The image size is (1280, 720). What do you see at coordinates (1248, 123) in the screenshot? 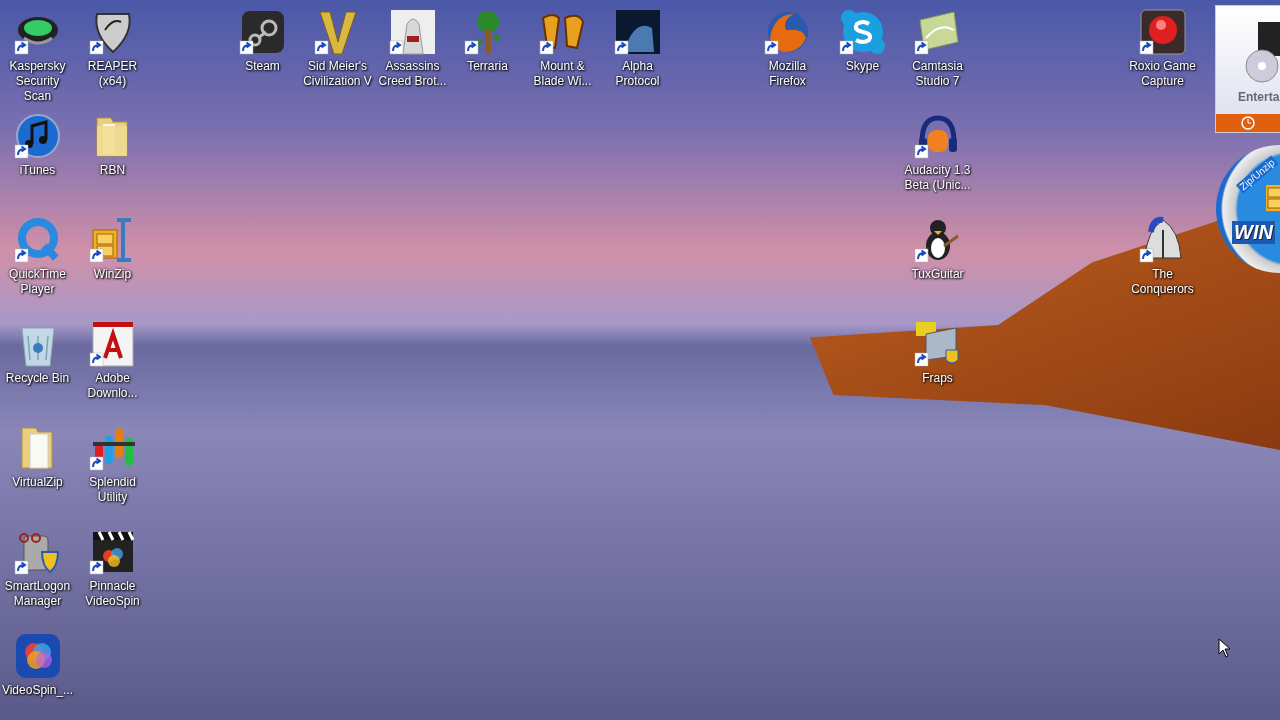
I see `clock-icon` at bounding box center [1248, 123].